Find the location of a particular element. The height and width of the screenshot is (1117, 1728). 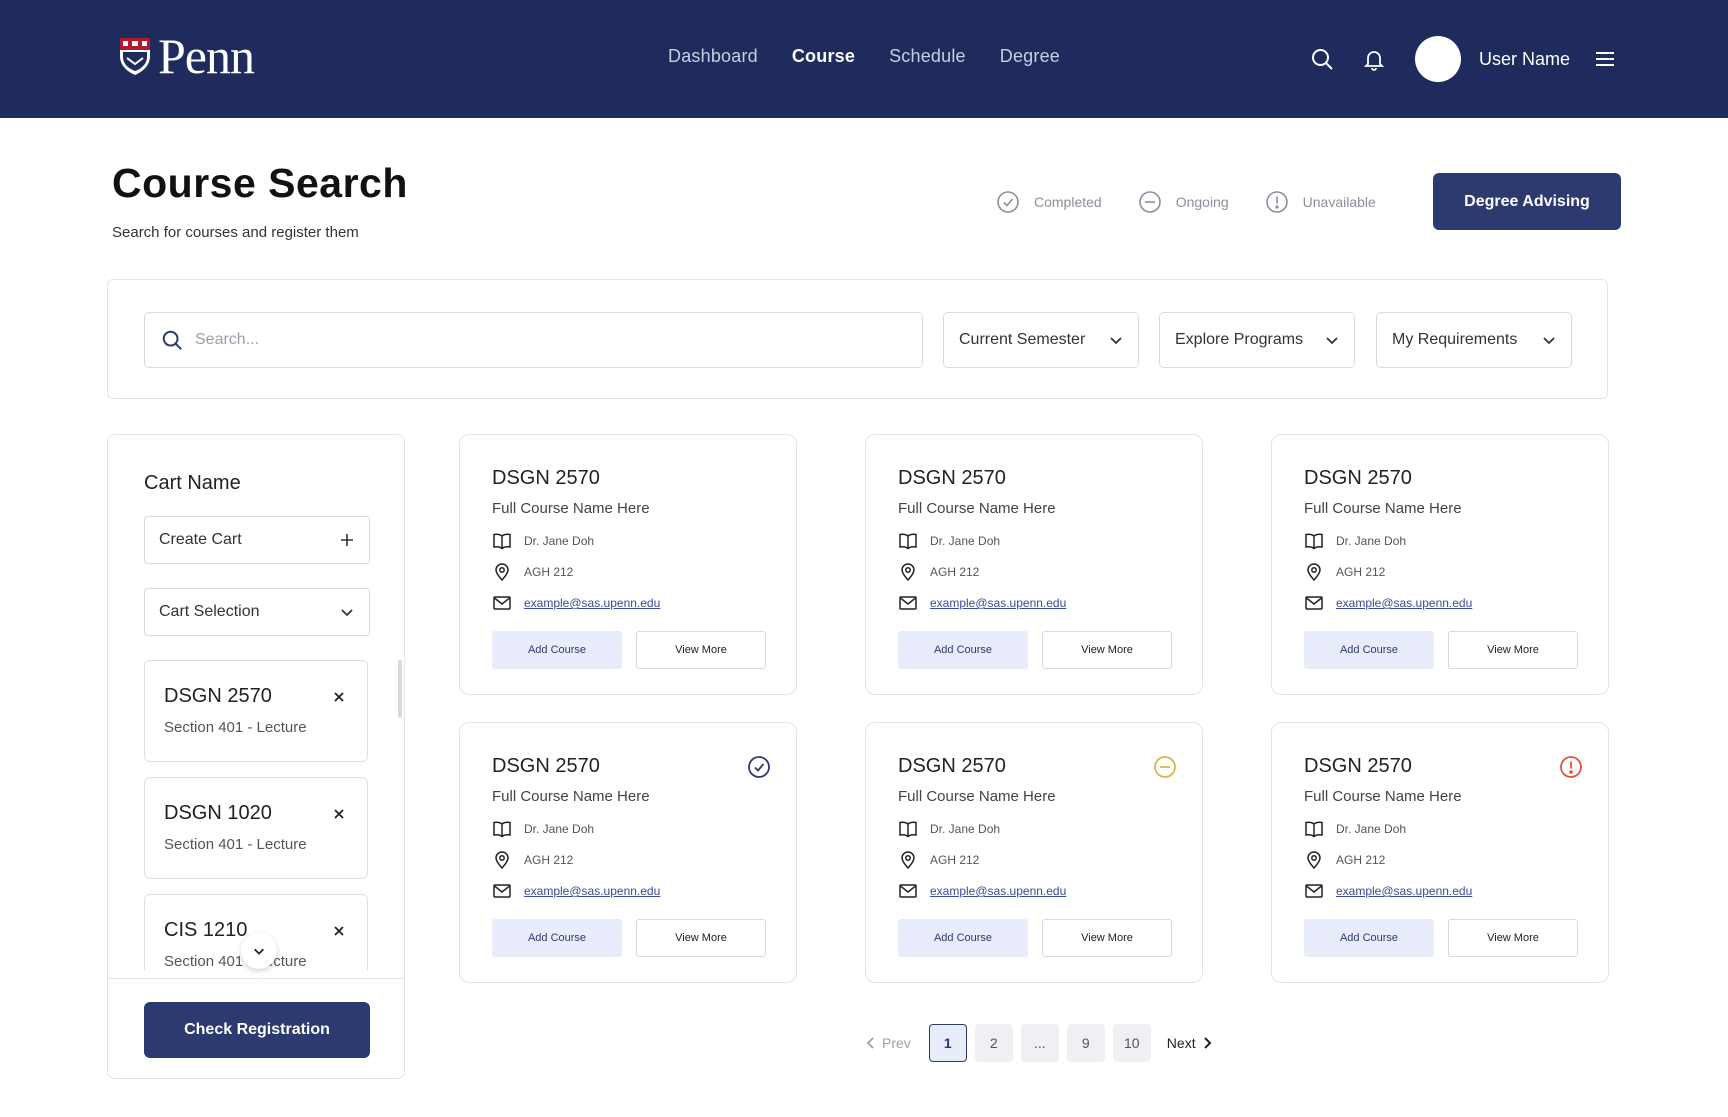

cart-item: DSGN 2570 Section 401 - Lecture is located at coordinates (256, 711).